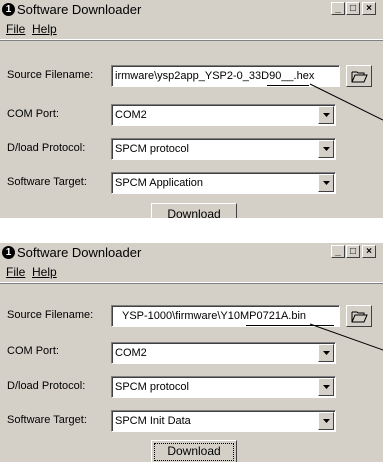 This screenshot has width=383, height=462. What do you see at coordinates (346, 102) in the screenshot?
I see `callout-line-top` at bounding box center [346, 102].